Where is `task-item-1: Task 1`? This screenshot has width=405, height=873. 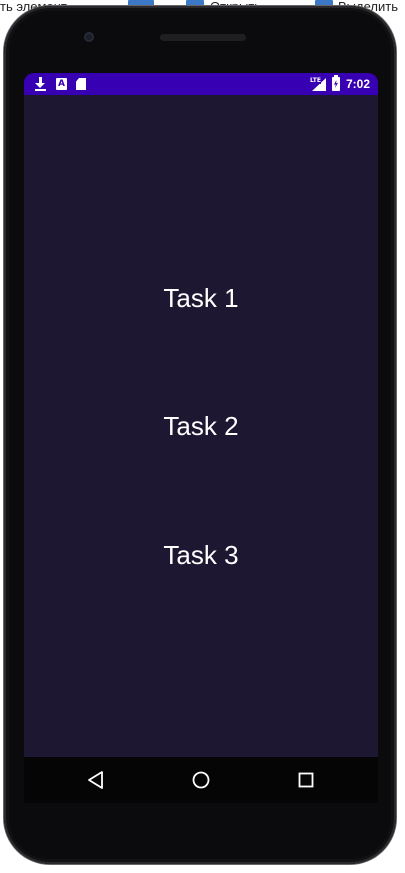
task-item-1: Task 1 is located at coordinates (201, 298).